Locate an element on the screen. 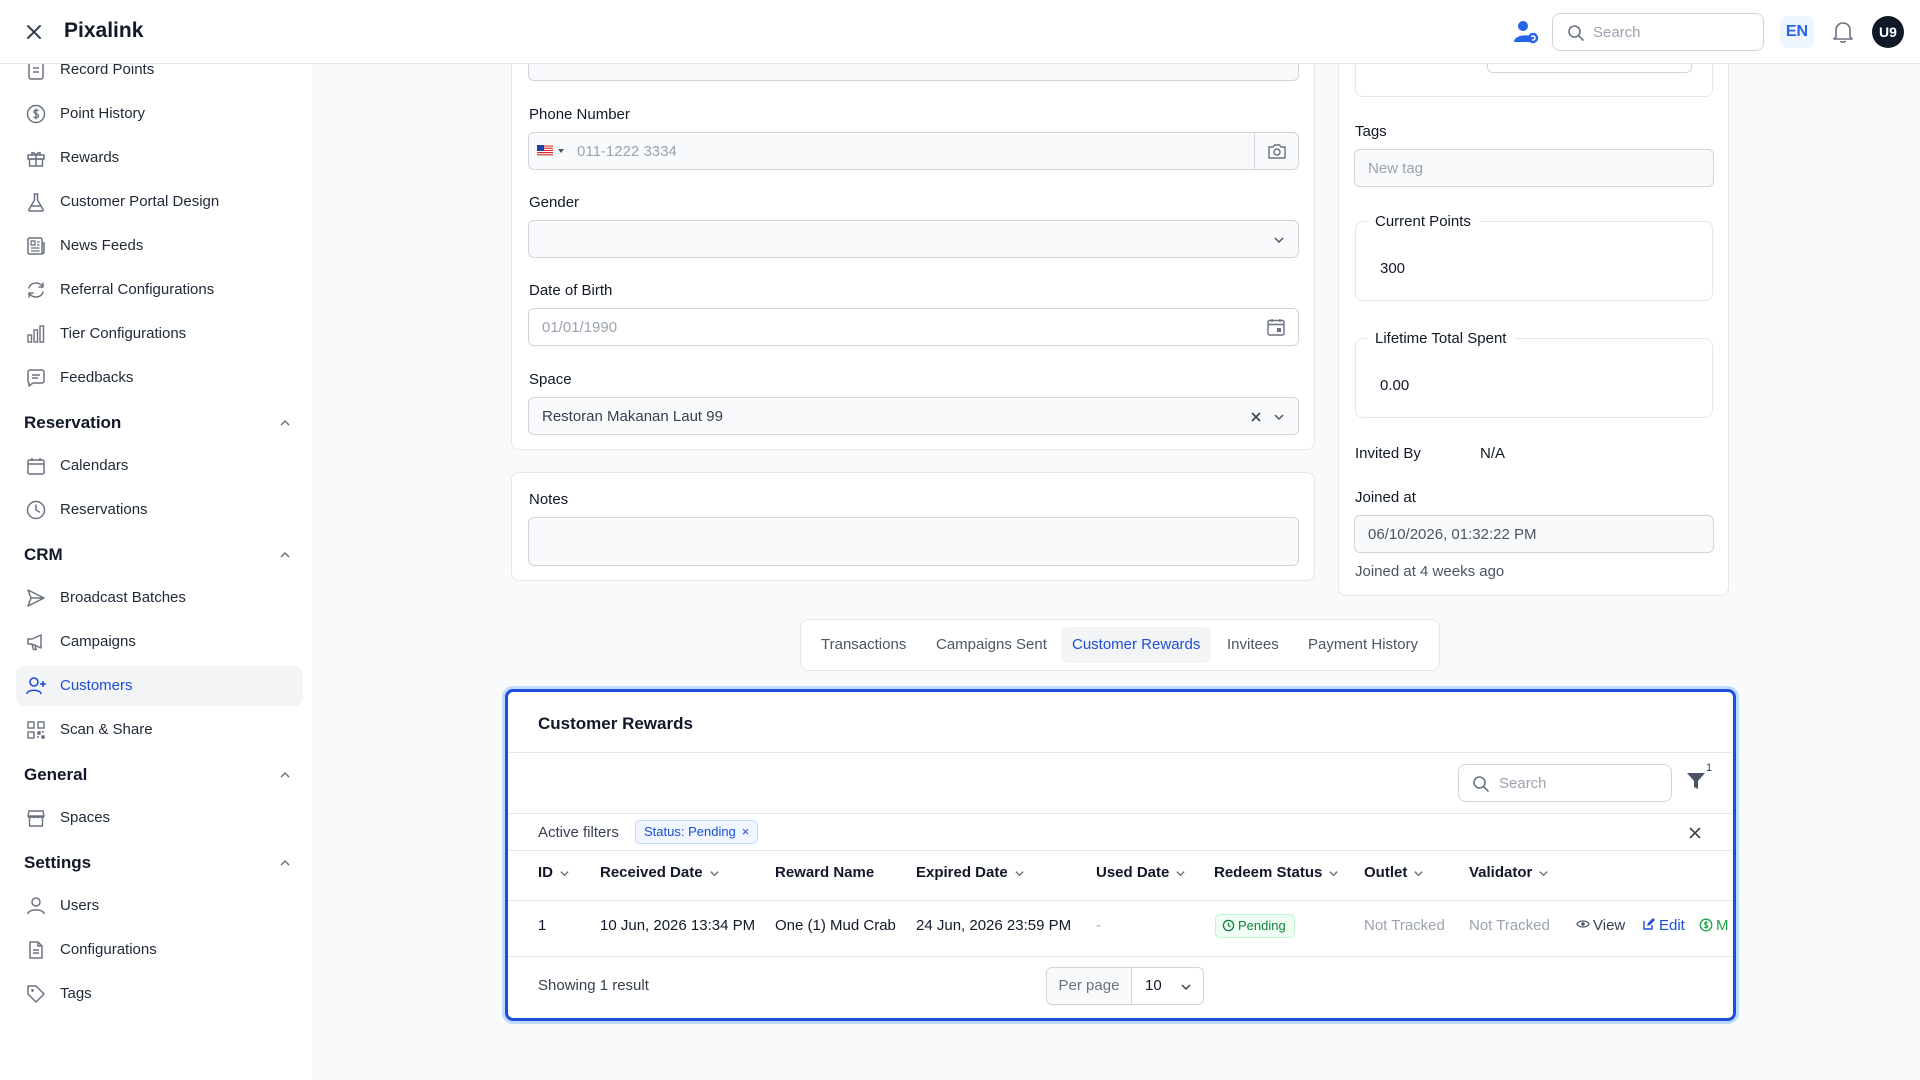 This screenshot has height=1080, width=1920. sidebar-item-scan-share: Scan & Share is located at coordinates (159, 730).